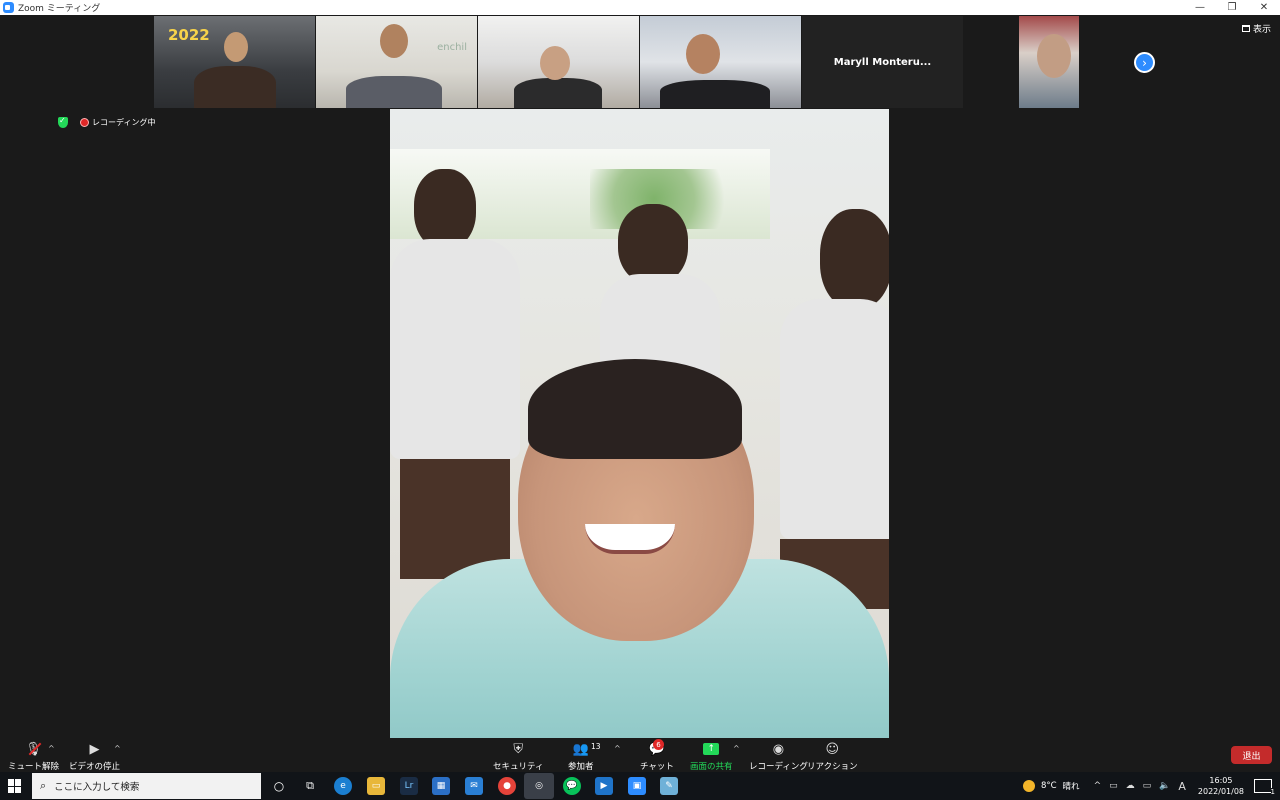 The image size is (1280, 800). I want to click on recording-indicator: レコーディング中, so click(117, 122).